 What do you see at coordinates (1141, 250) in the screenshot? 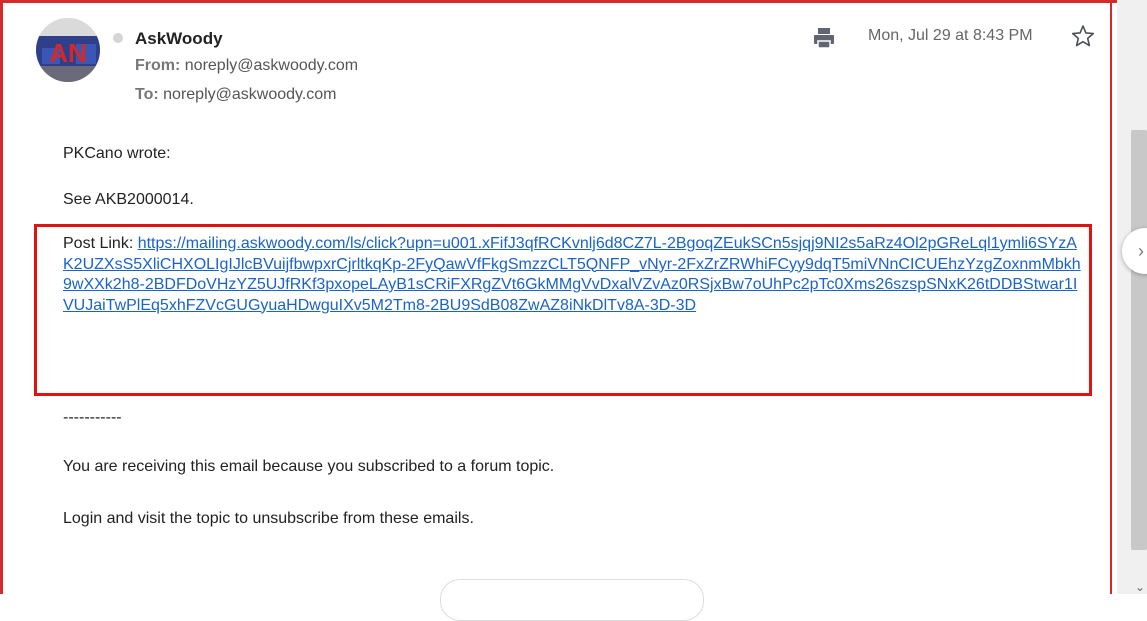
I see `chevron-right-icon: ›` at bounding box center [1141, 250].